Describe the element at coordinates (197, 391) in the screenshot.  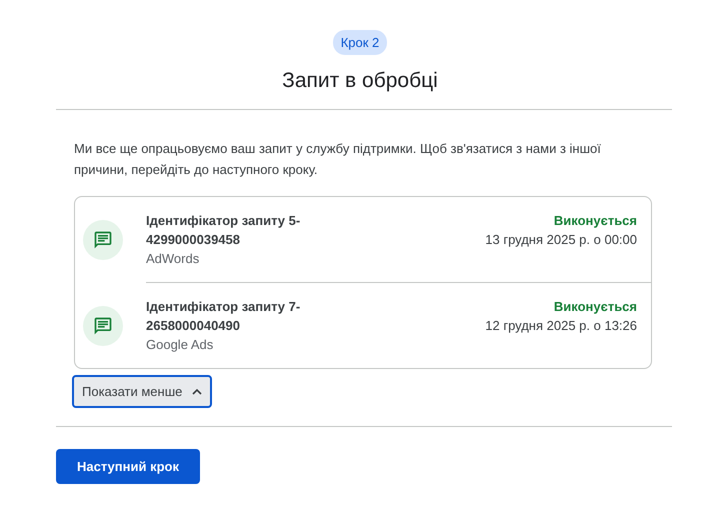
I see `chevron-icon` at that location.